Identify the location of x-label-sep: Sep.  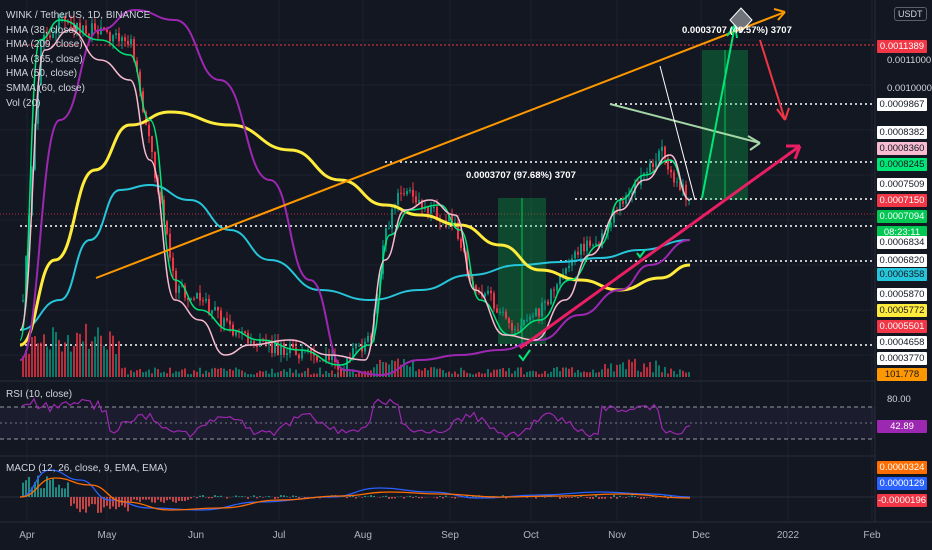
(450, 535).